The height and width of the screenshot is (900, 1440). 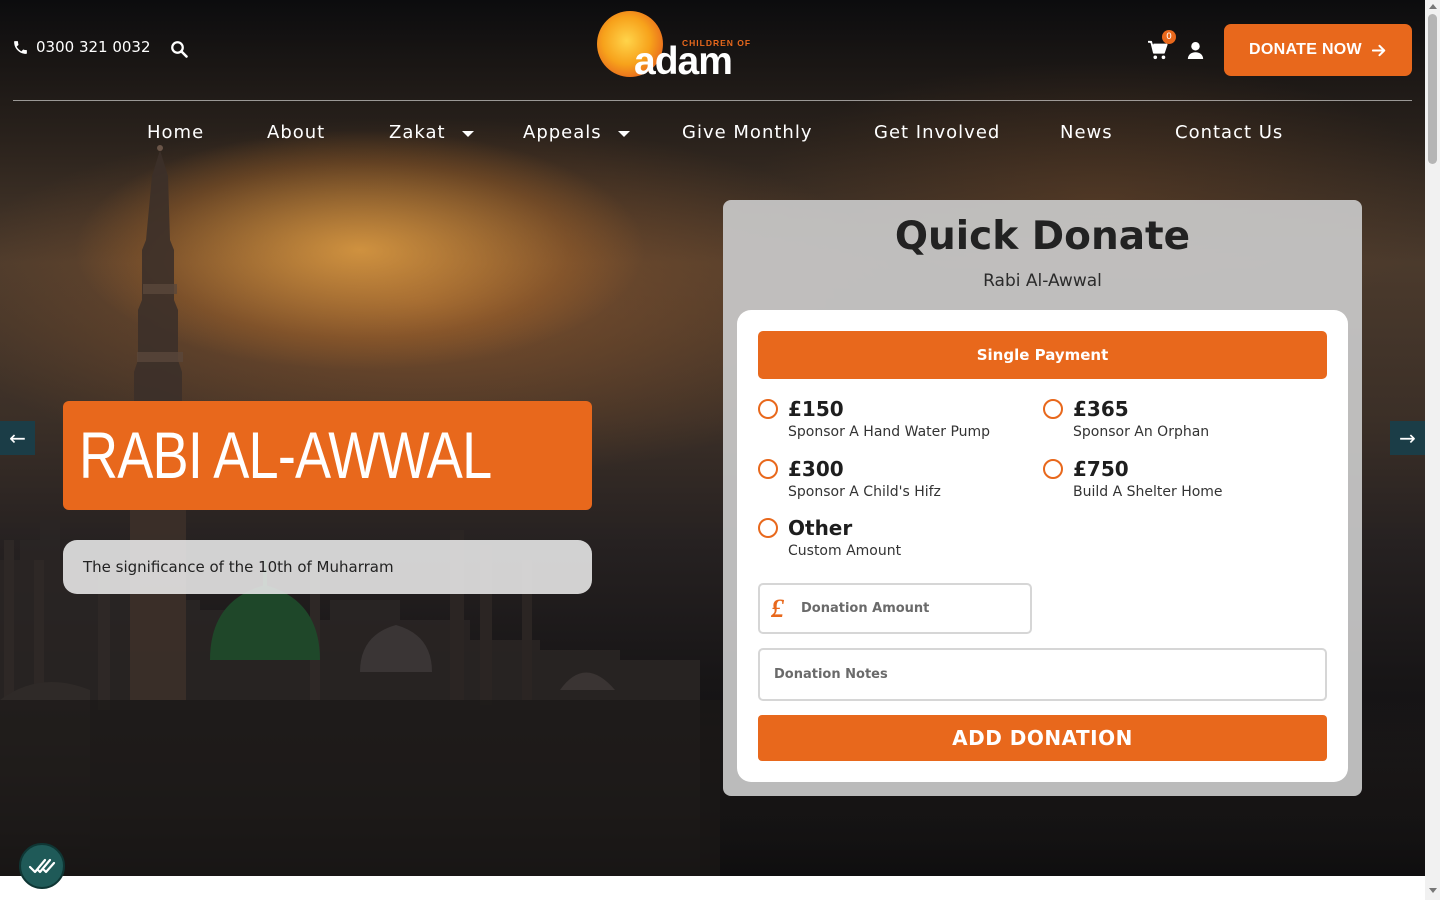 I want to click on nav-item-appeals: Appeals, so click(x=576, y=132).